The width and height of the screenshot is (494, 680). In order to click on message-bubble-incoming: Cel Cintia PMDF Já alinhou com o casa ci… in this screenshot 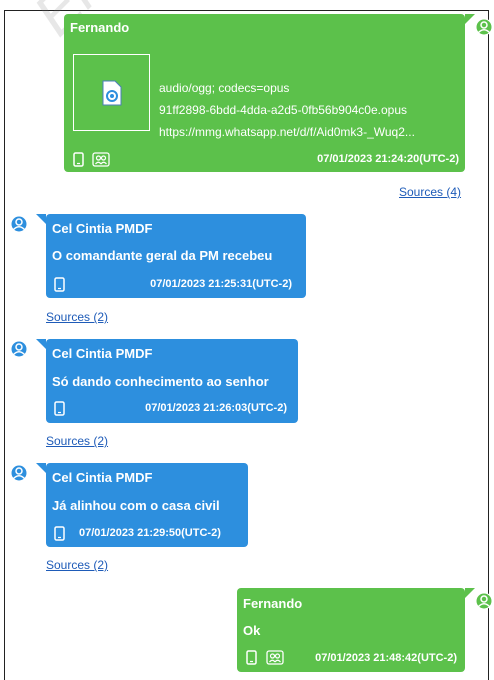, I will do `click(147, 505)`.